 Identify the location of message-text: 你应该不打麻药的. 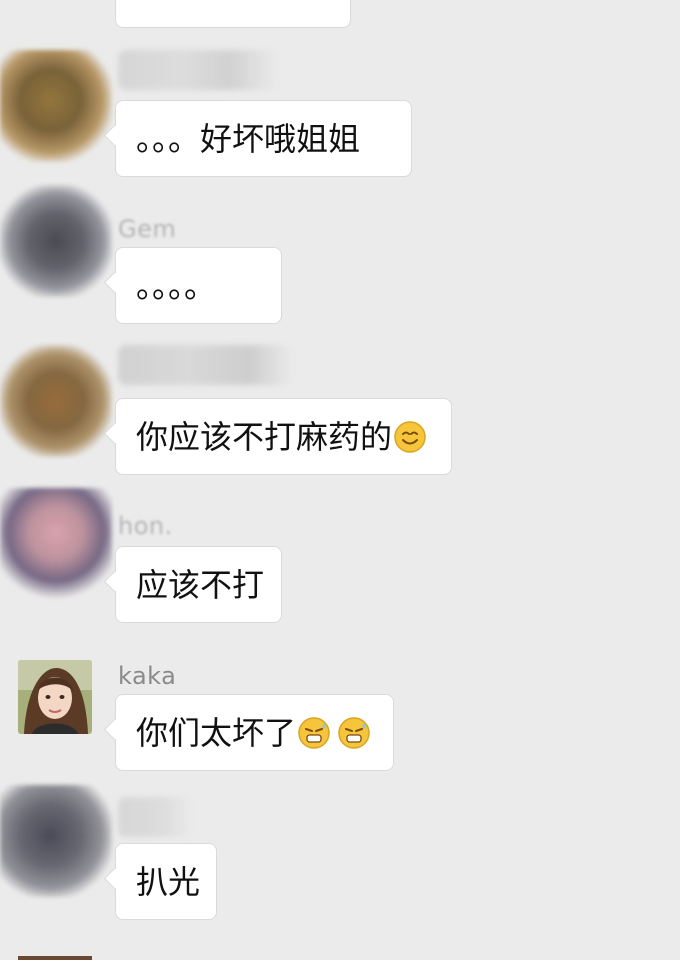
(264, 437).